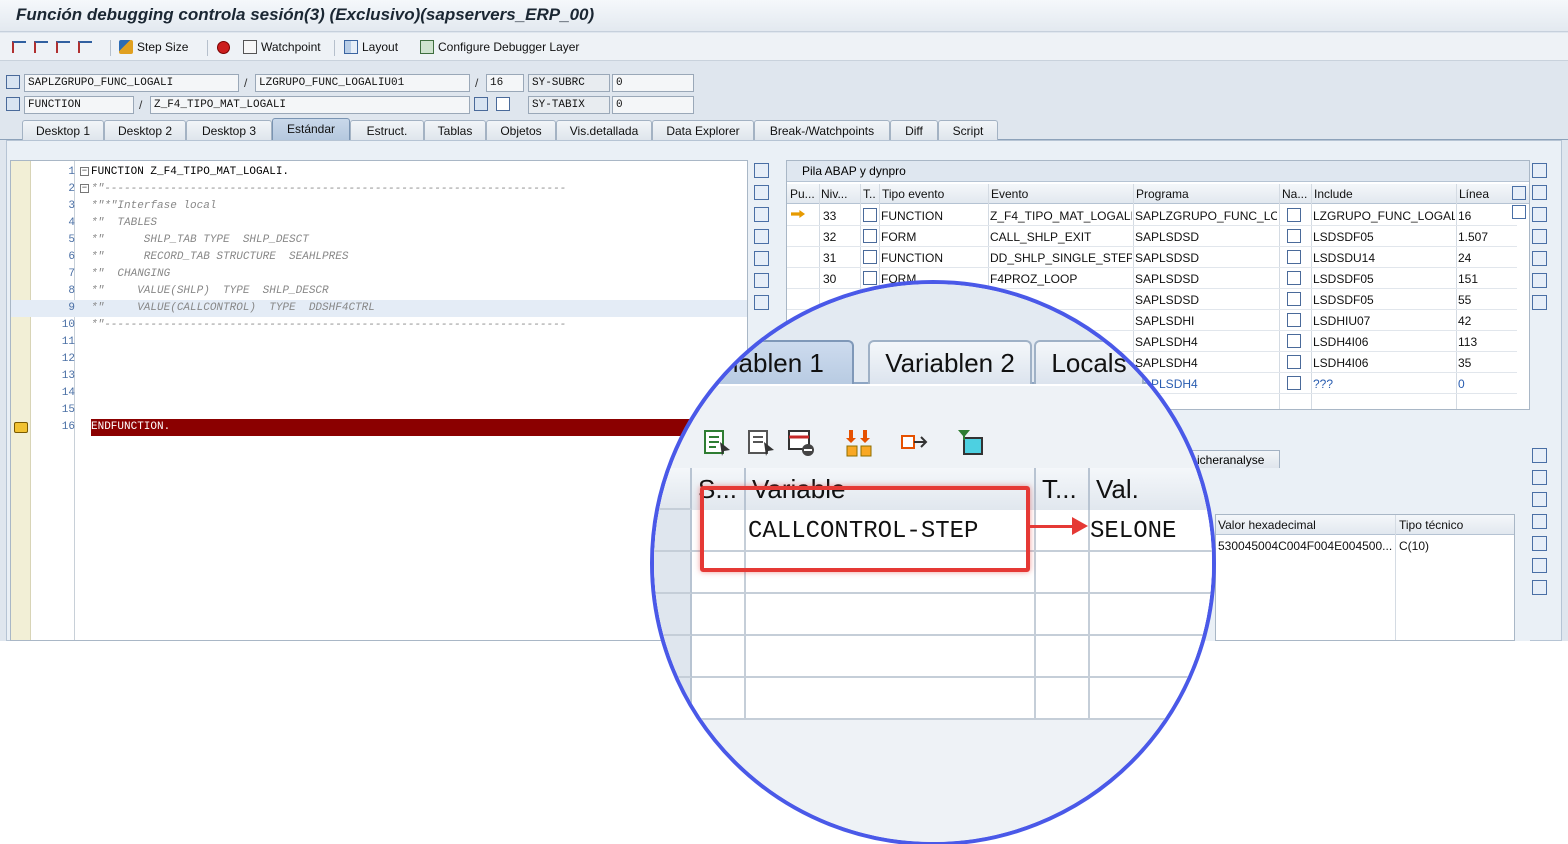 This screenshot has height=844, width=1568. I want to click on maximize-icon, so click(1539, 236).